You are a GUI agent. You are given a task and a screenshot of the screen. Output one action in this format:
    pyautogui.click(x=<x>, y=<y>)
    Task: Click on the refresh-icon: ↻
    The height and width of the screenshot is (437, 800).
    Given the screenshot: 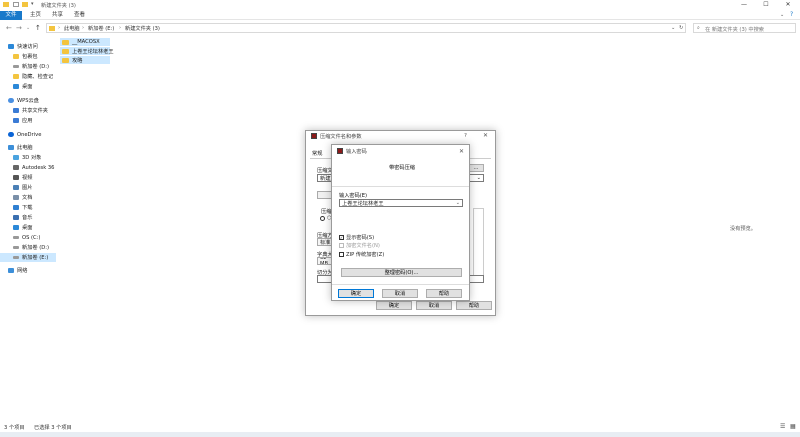 What is the action you would take?
    pyautogui.click(x=681, y=28)
    